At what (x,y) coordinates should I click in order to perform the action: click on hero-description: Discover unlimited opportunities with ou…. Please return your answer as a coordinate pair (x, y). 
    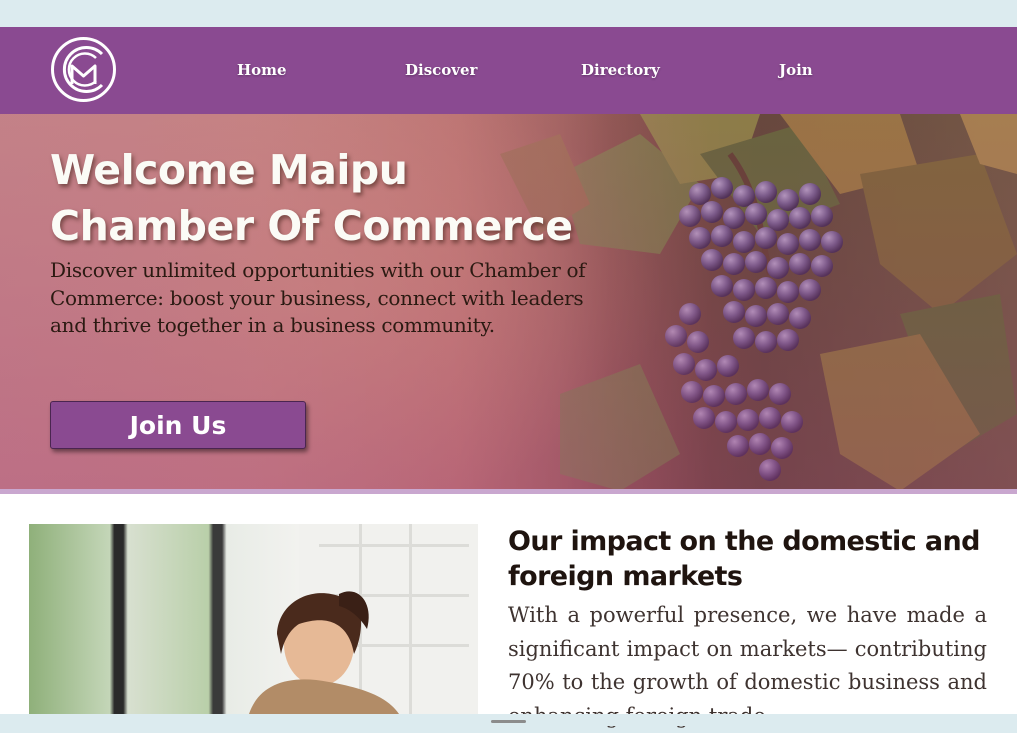
    Looking at the image, I should click on (318, 297).